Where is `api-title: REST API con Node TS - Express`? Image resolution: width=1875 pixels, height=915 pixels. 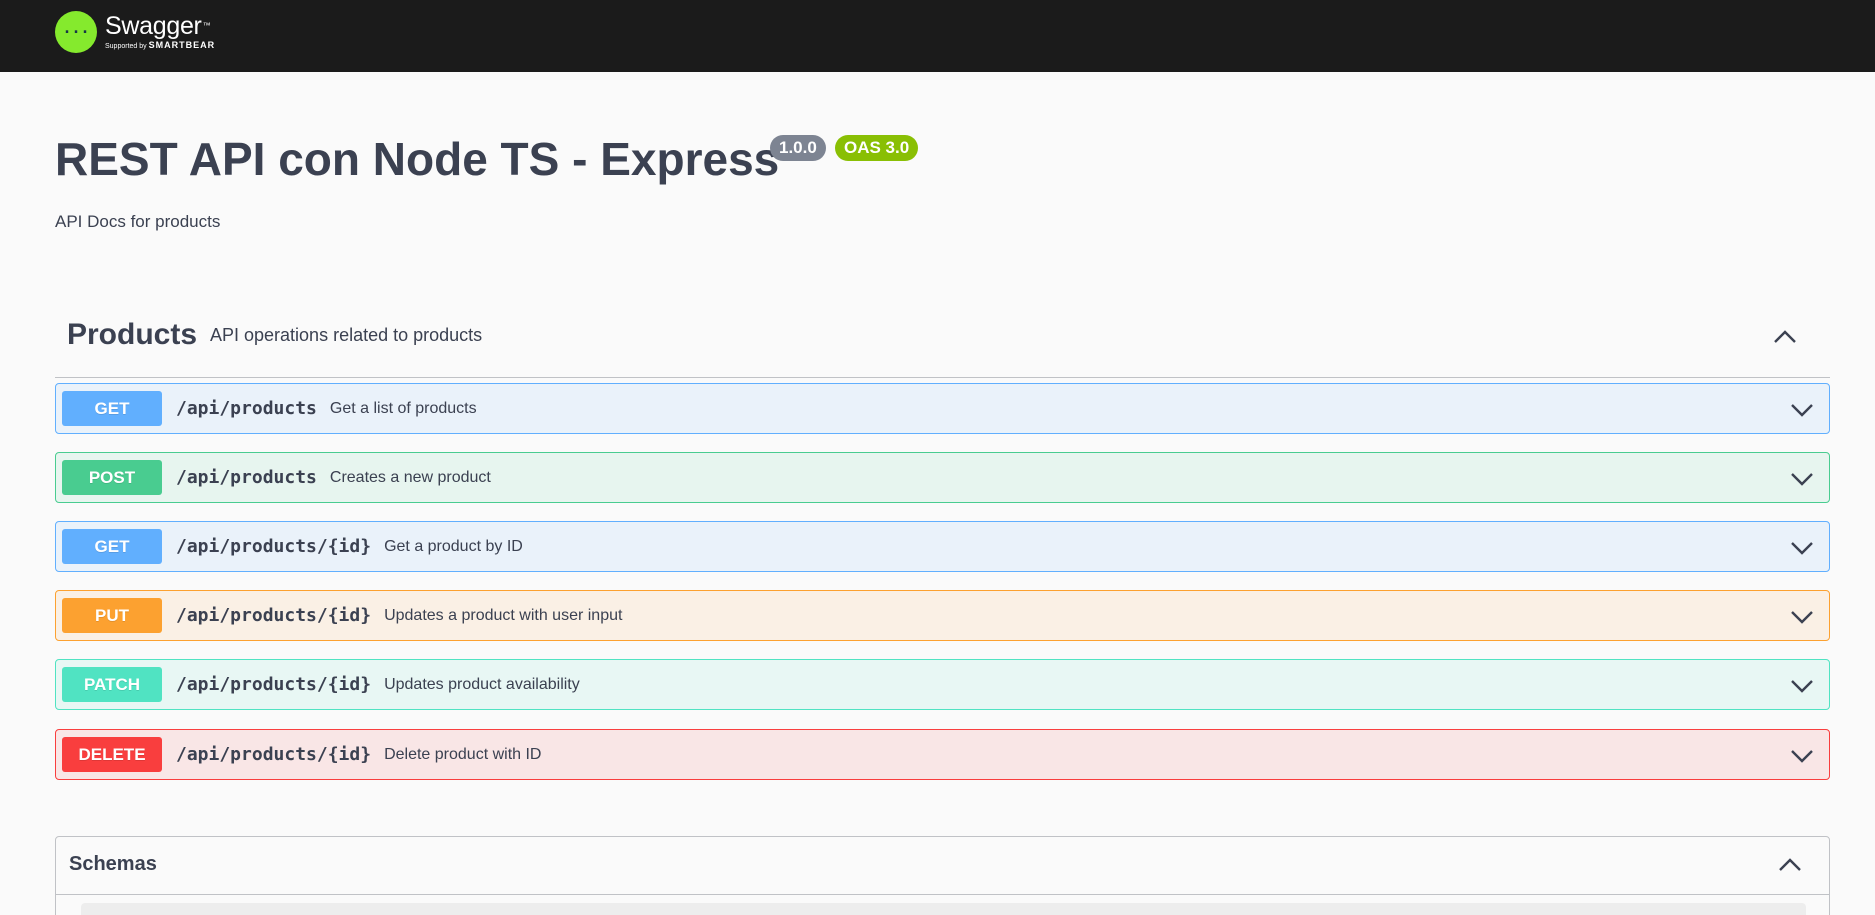 api-title: REST API con Node TS - Express is located at coordinates (417, 159).